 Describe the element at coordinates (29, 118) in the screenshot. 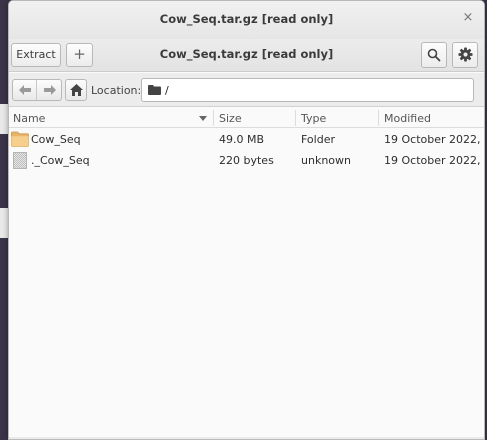

I see `column-name: Name` at that location.